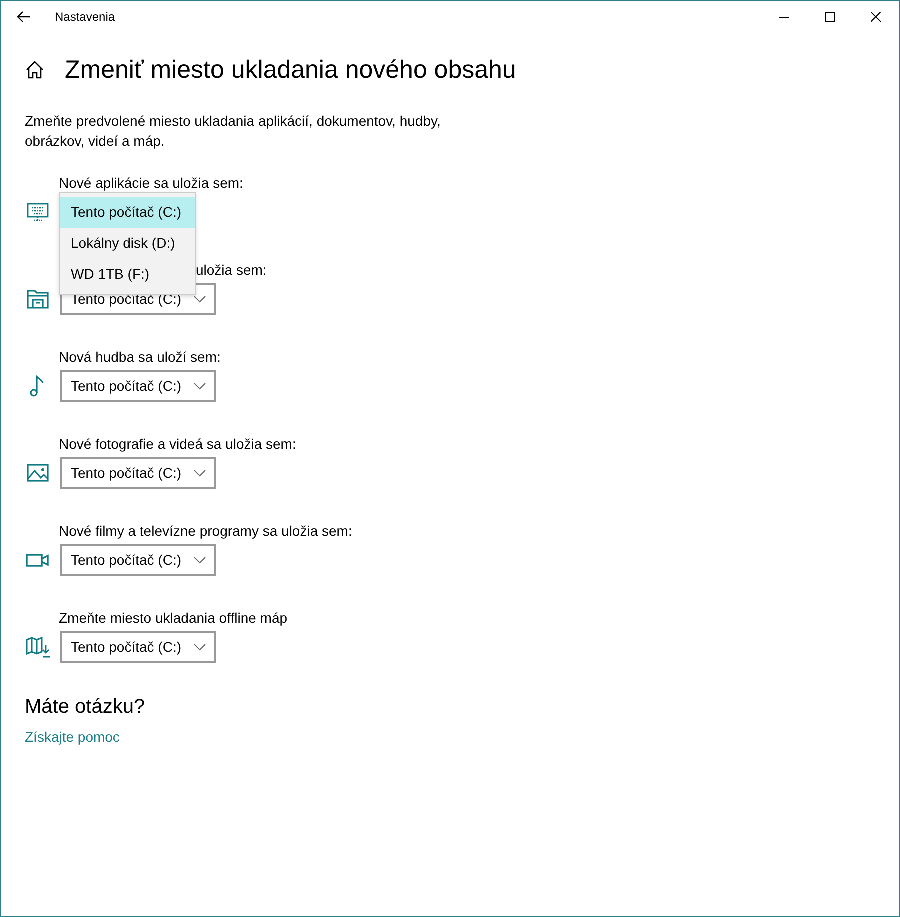 The width and height of the screenshot is (900, 917). What do you see at coordinates (85, 707) in the screenshot?
I see `help-heading: Máte otázku?` at bounding box center [85, 707].